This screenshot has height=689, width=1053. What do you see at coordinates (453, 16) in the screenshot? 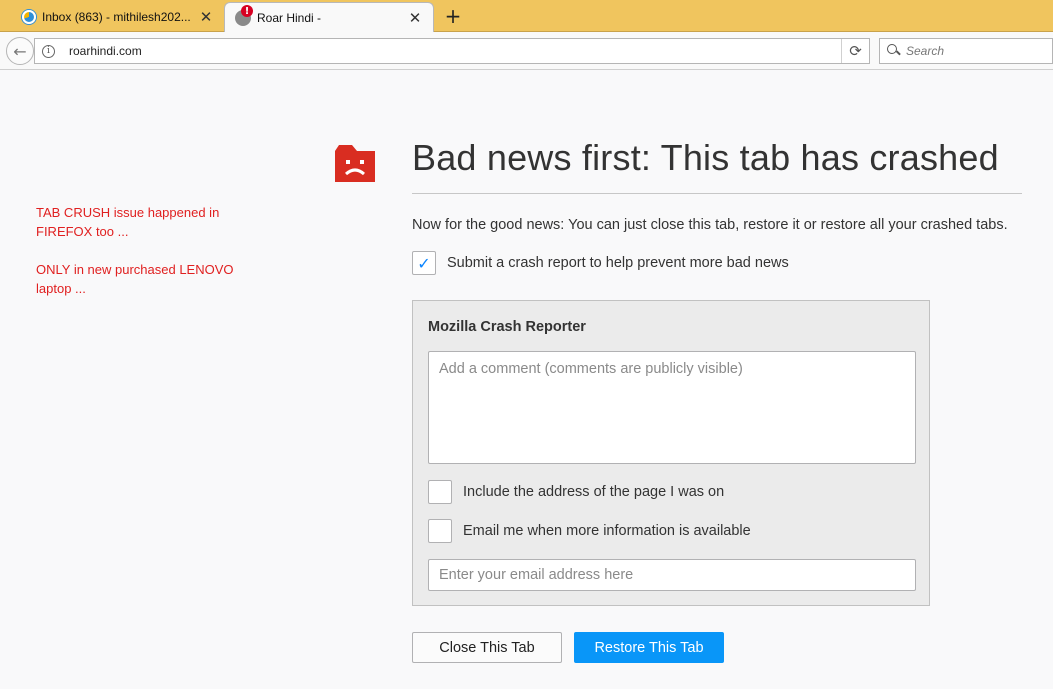
I see `new-tab-button: +` at bounding box center [453, 16].